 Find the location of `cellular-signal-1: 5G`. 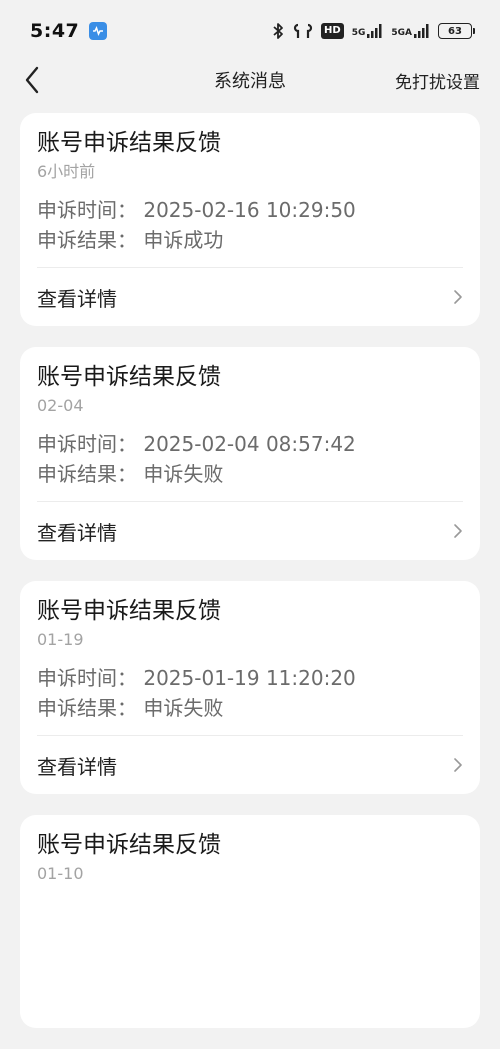

cellular-signal-1: 5G is located at coordinates (368, 31).